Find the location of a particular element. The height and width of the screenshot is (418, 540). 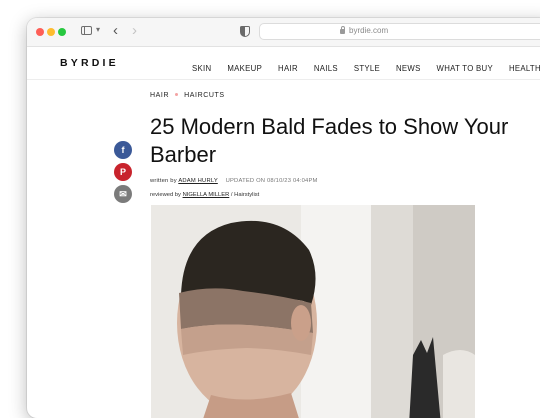

reviewer-link: NIGELLA MILLER is located at coordinates (206, 195).